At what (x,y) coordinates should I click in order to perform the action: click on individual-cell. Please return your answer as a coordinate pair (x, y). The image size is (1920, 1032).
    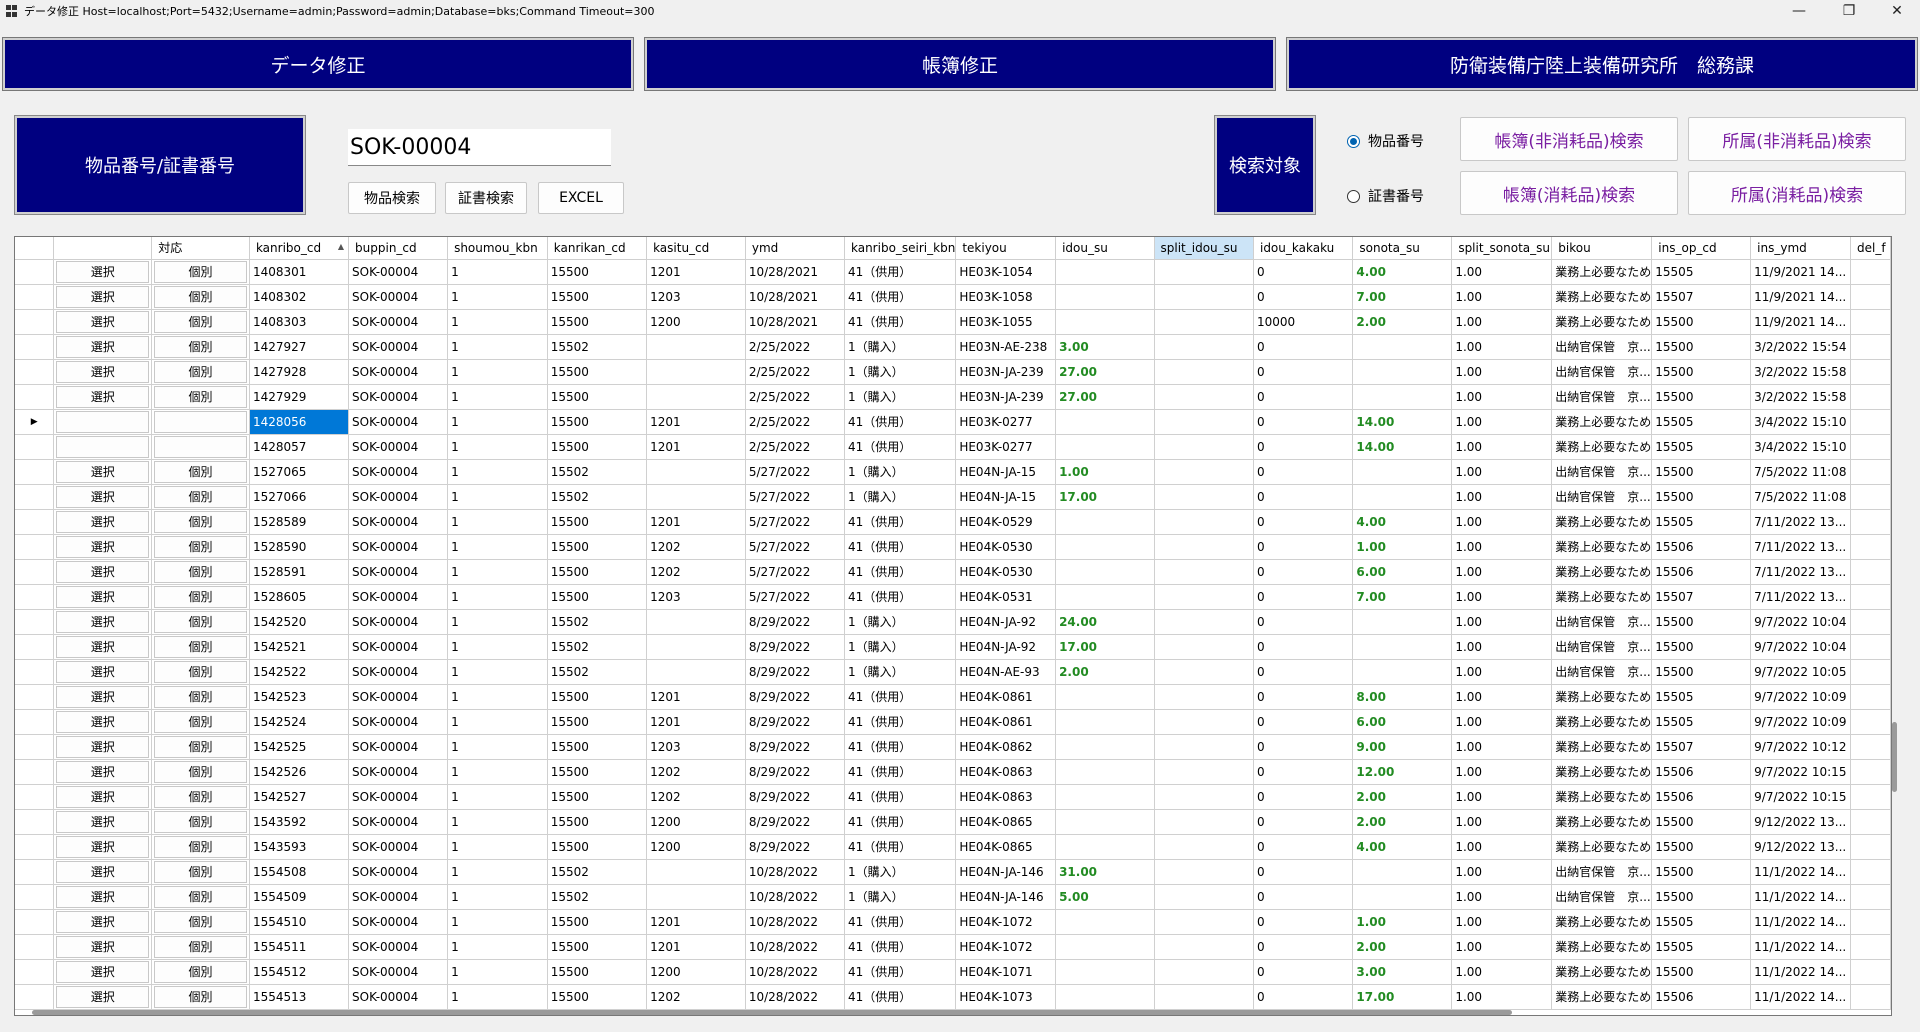
    Looking at the image, I should click on (200, 447).